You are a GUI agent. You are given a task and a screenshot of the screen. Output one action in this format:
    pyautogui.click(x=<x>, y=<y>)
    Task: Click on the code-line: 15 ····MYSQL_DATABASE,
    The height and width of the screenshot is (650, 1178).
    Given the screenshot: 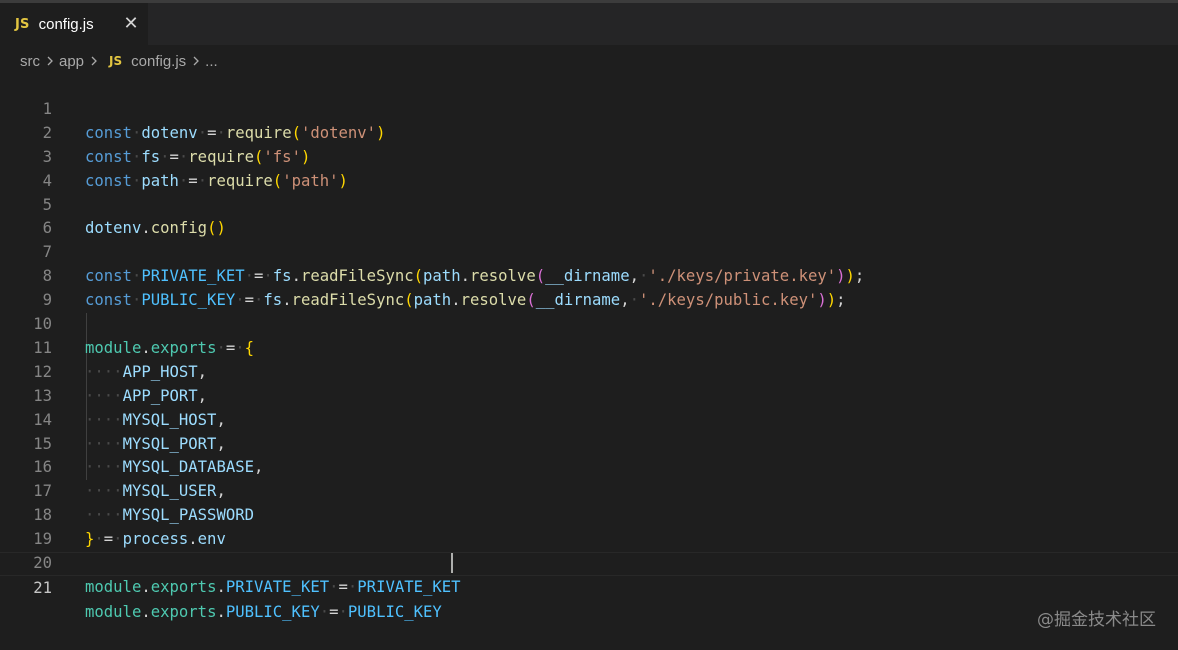 What is the action you would take?
    pyautogui.click(x=589, y=443)
    